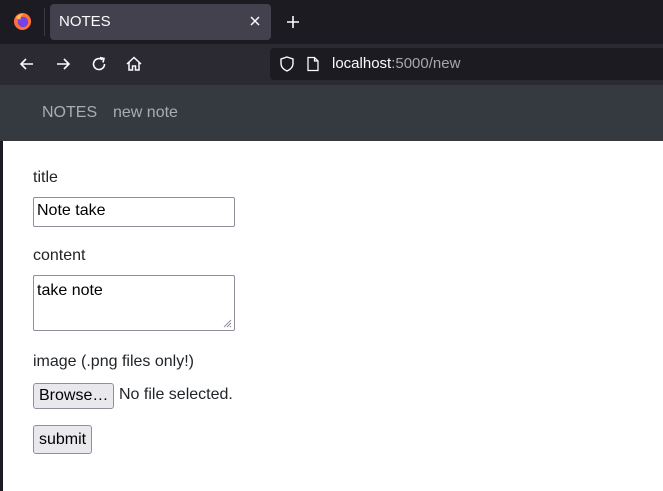 The width and height of the screenshot is (663, 491). Describe the element at coordinates (99, 64) in the screenshot. I see `reload-icon` at that location.